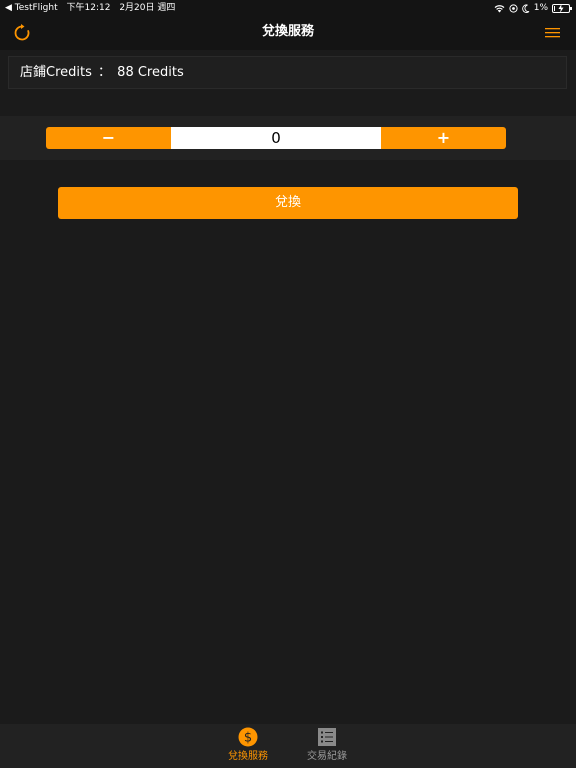 The image size is (576, 768). I want to click on status-right: 1%, so click(533, 8).